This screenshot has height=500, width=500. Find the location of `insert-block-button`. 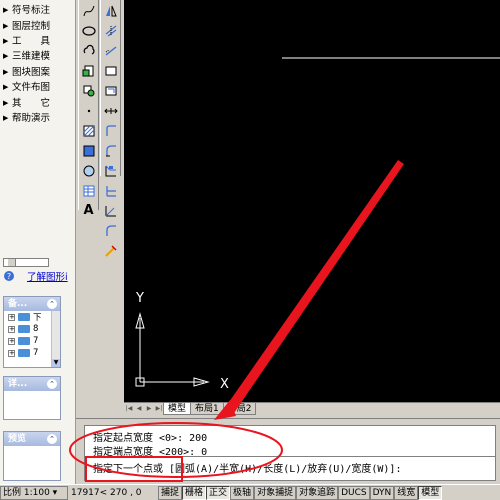

insert-block-button is located at coordinates (88, 70).